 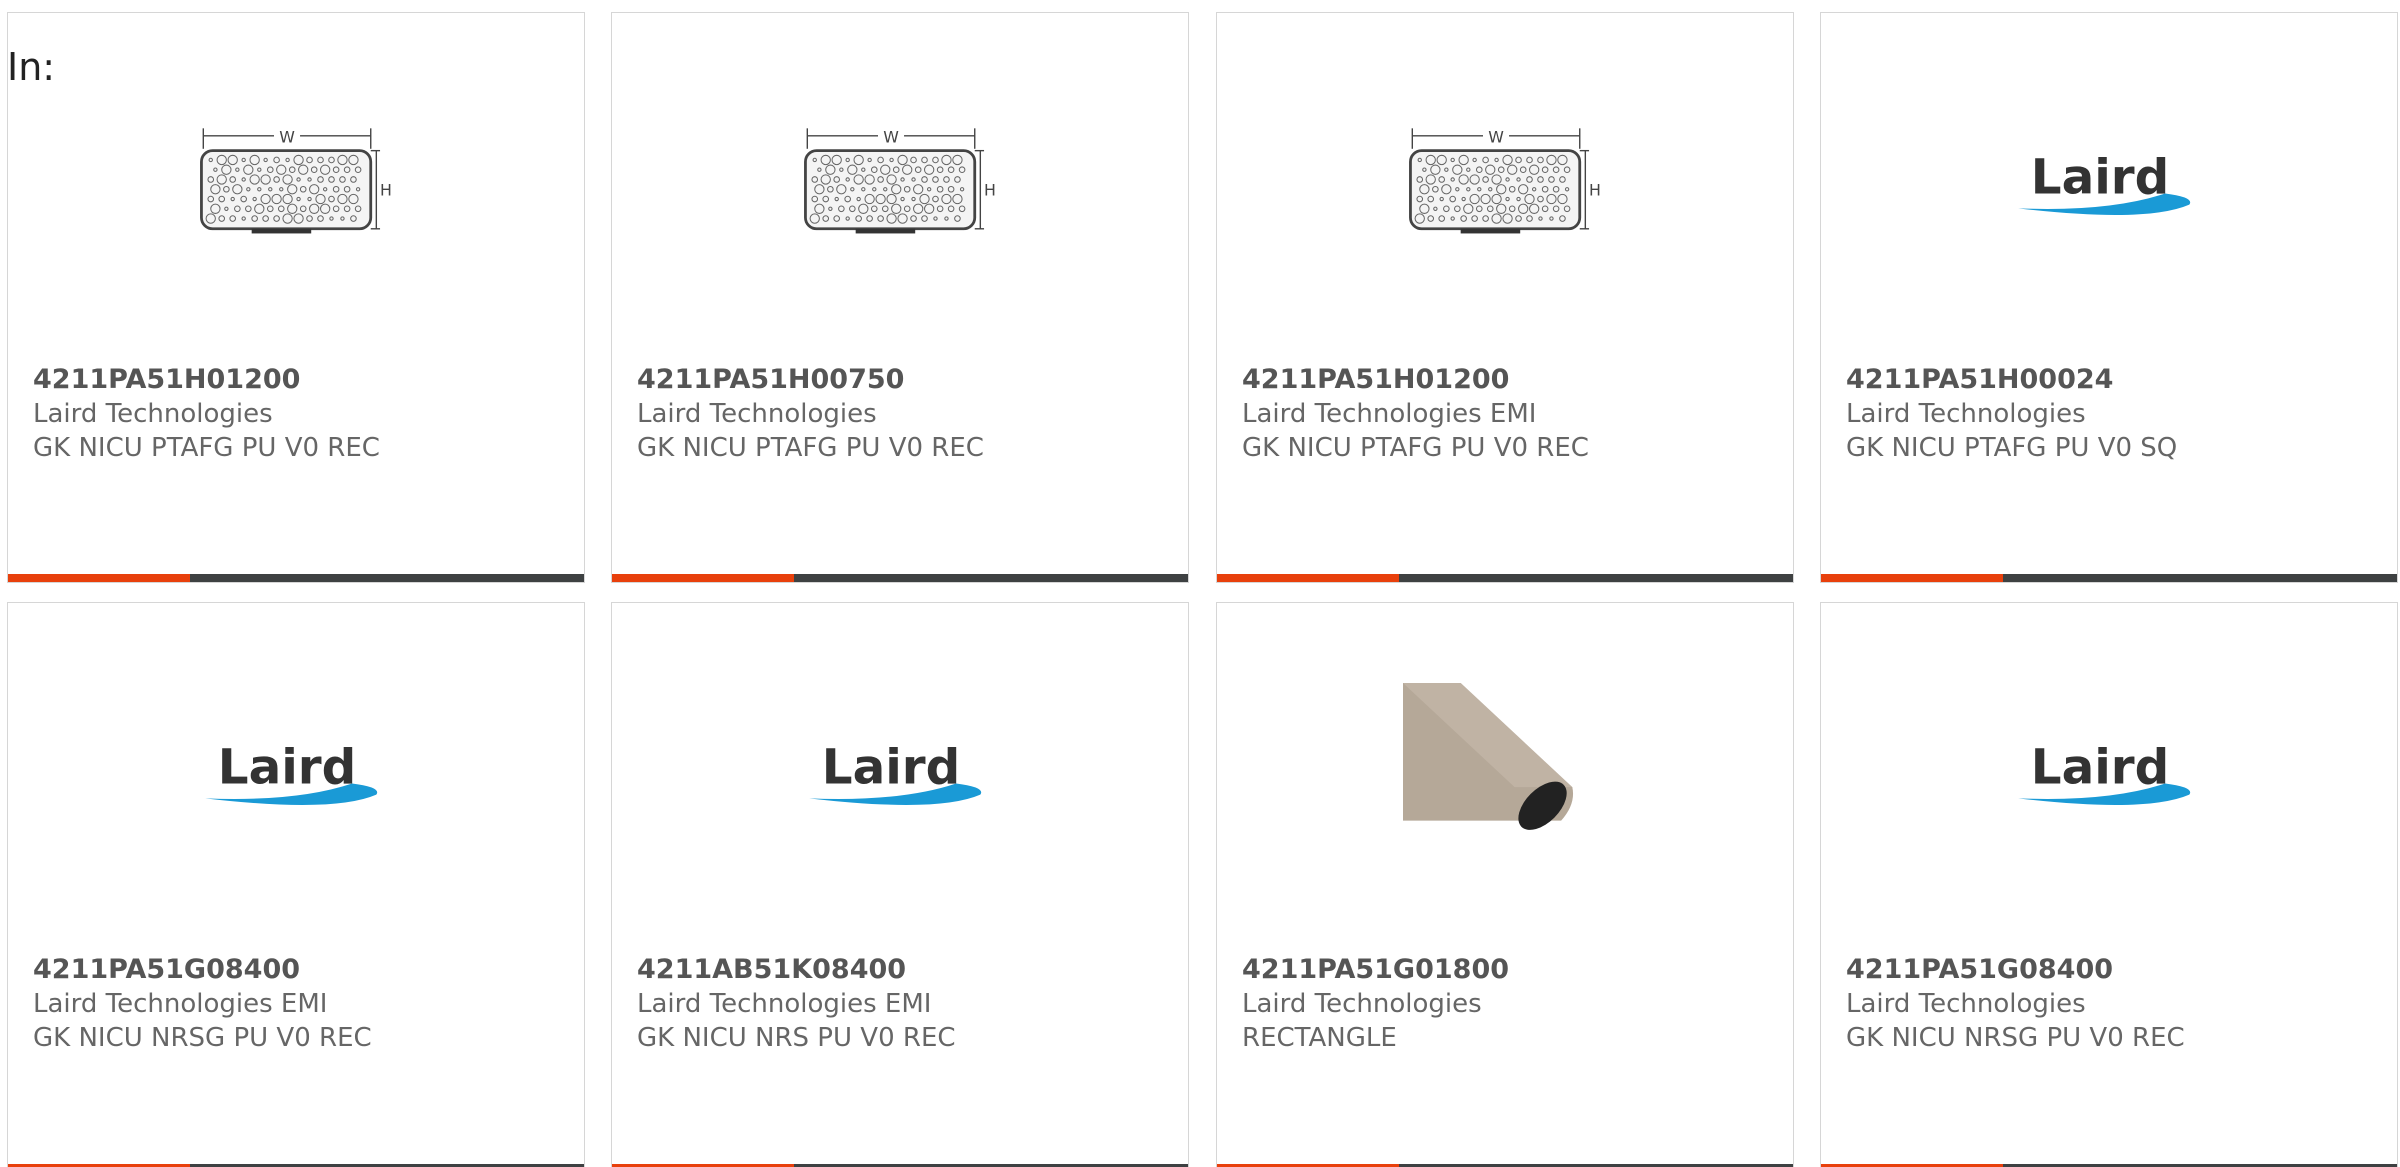 What do you see at coordinates (796, 1038) in the screenshot?
I see `product-description: GK NICU NRS PU V0 REC` at bounding box center [796, 1038].